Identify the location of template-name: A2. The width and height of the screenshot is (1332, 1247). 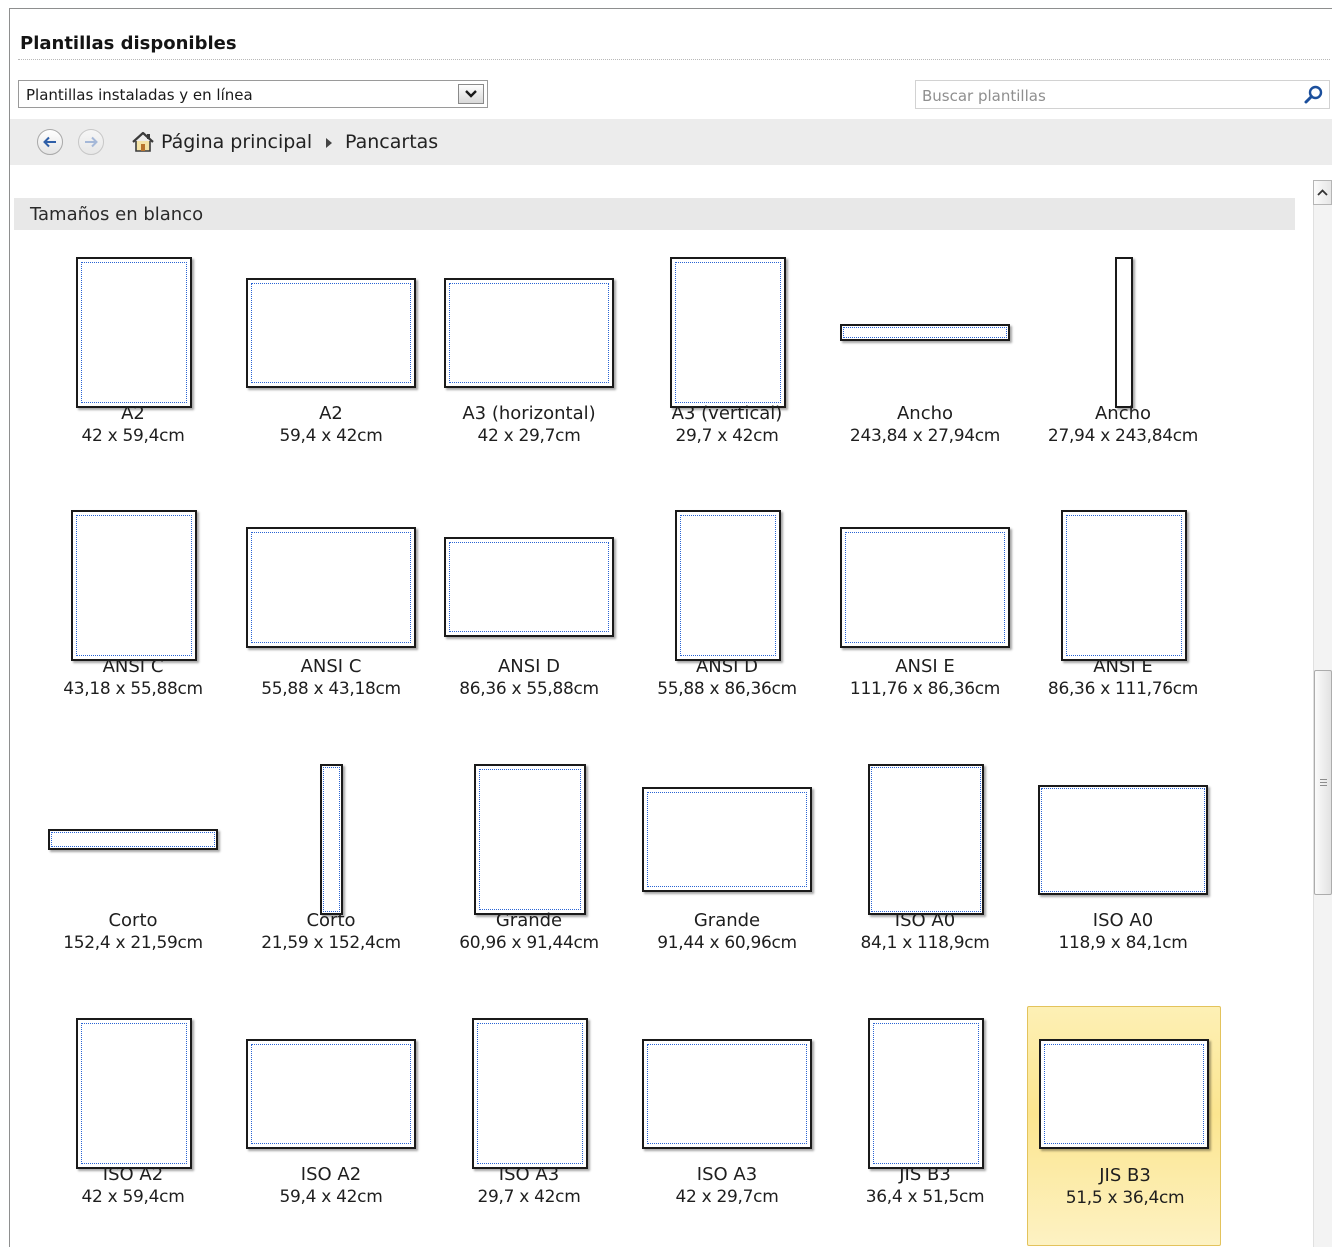
(331, 413).